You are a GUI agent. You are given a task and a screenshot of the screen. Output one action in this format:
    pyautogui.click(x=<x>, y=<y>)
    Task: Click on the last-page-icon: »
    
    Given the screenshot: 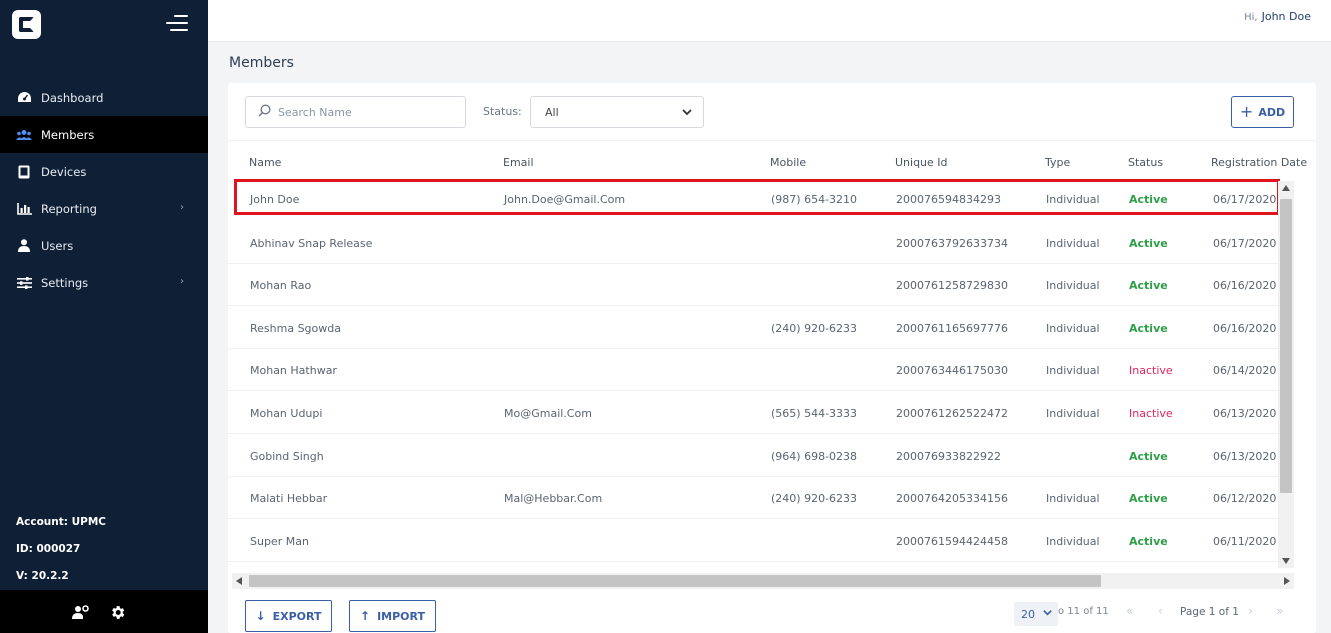 What is the action you would take?
    pyautogui.click(x=1279, y=611)
    